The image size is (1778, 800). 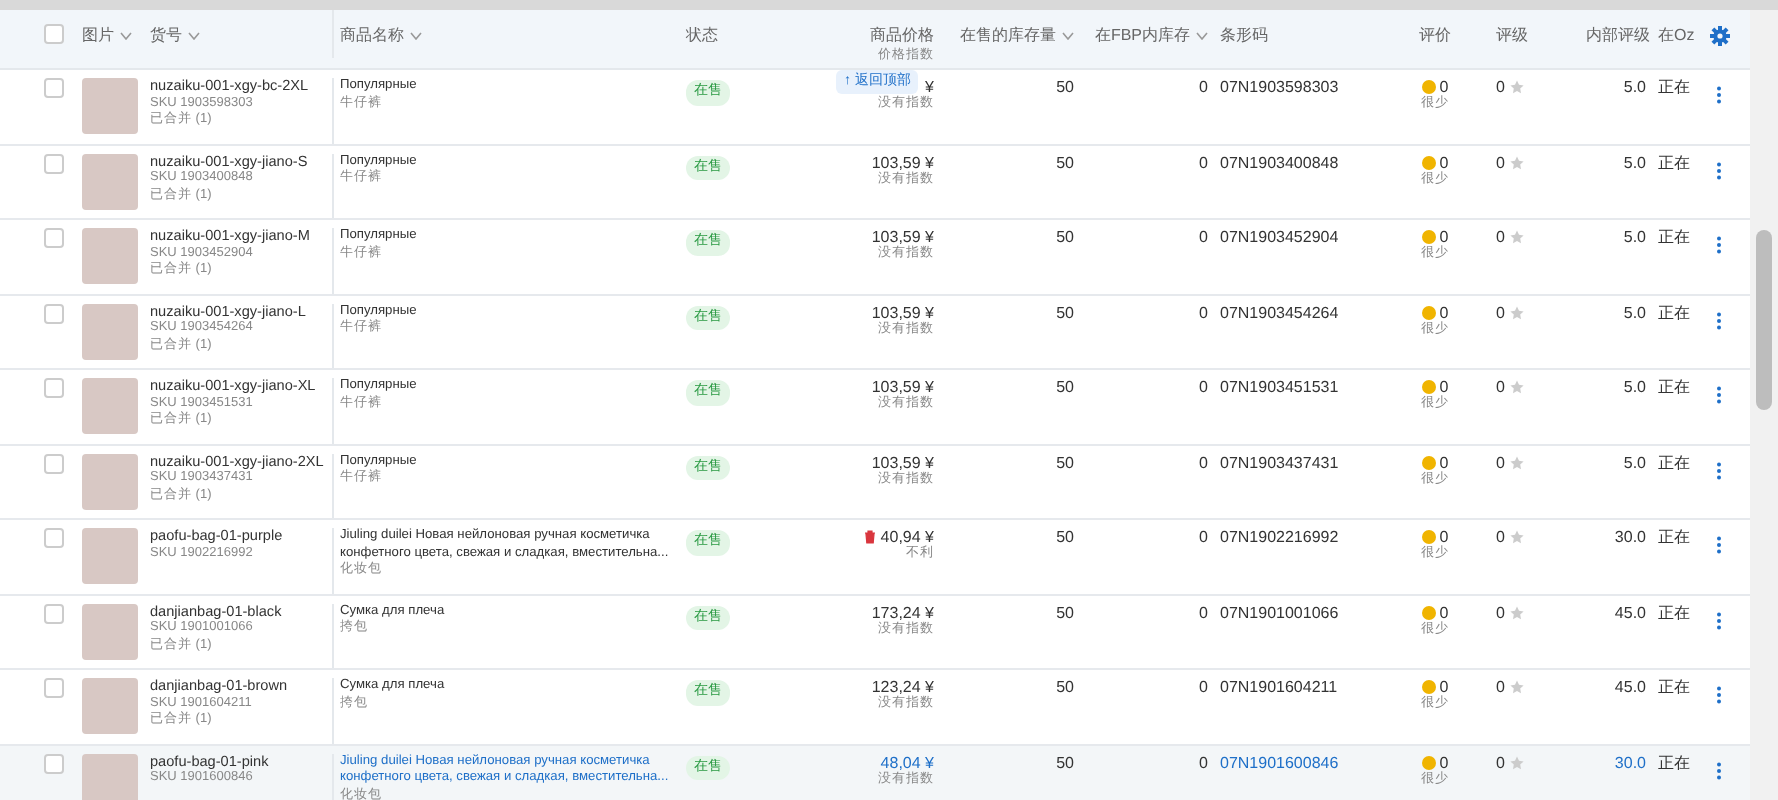 I want to click on price-value: 48,04 ¥, so click(x=907, y=762).